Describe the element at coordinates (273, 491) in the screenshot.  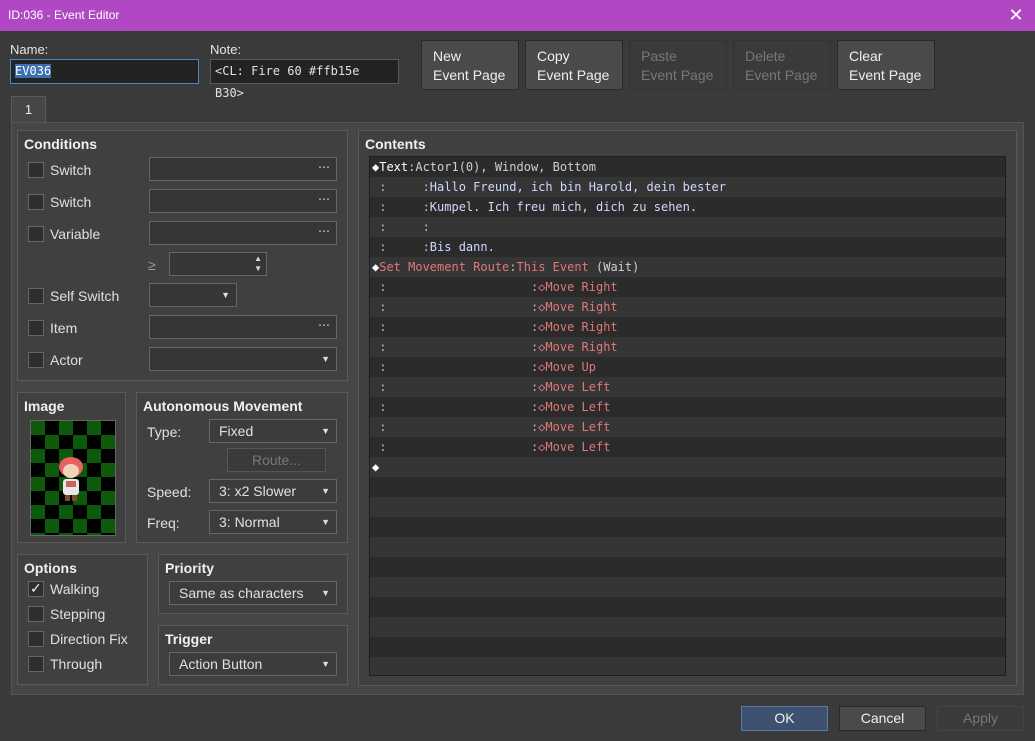
I see `movement-speed-dropdown: 3: x2 Slower ▼` at that location.